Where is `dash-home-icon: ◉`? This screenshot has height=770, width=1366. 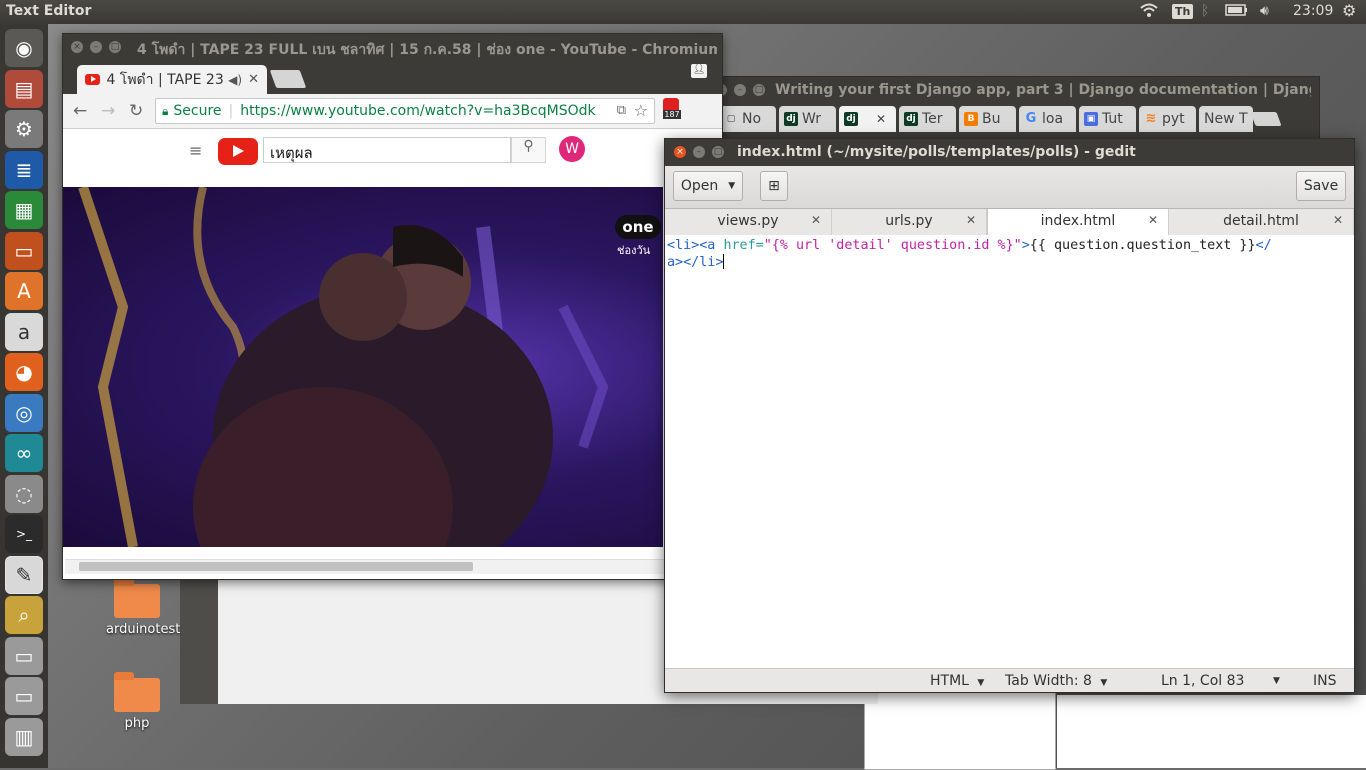 dash-home-icon: ◉ is located at coordinates (24, 48).